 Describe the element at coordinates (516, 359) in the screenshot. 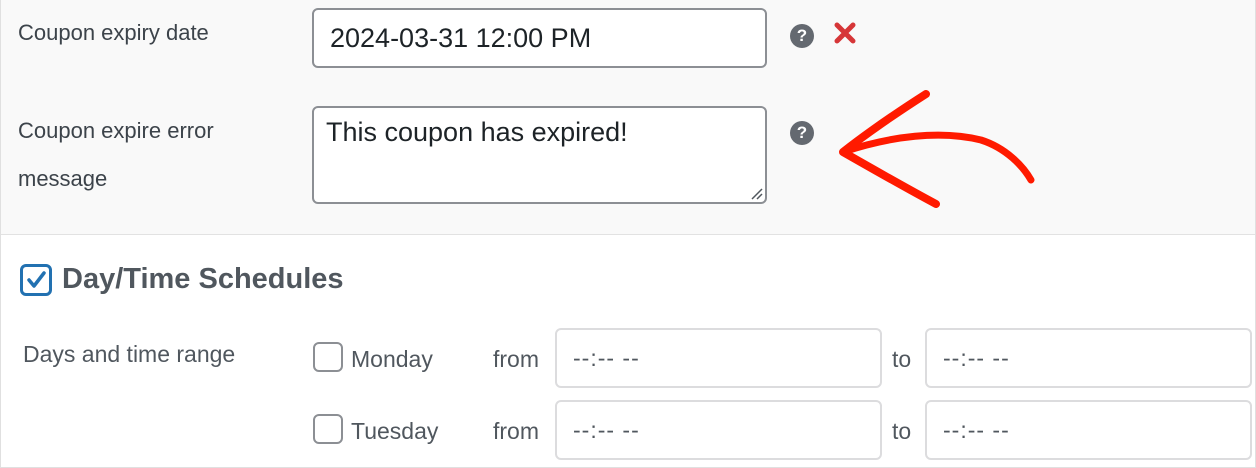

I see `monday-from-label: from` at that location.